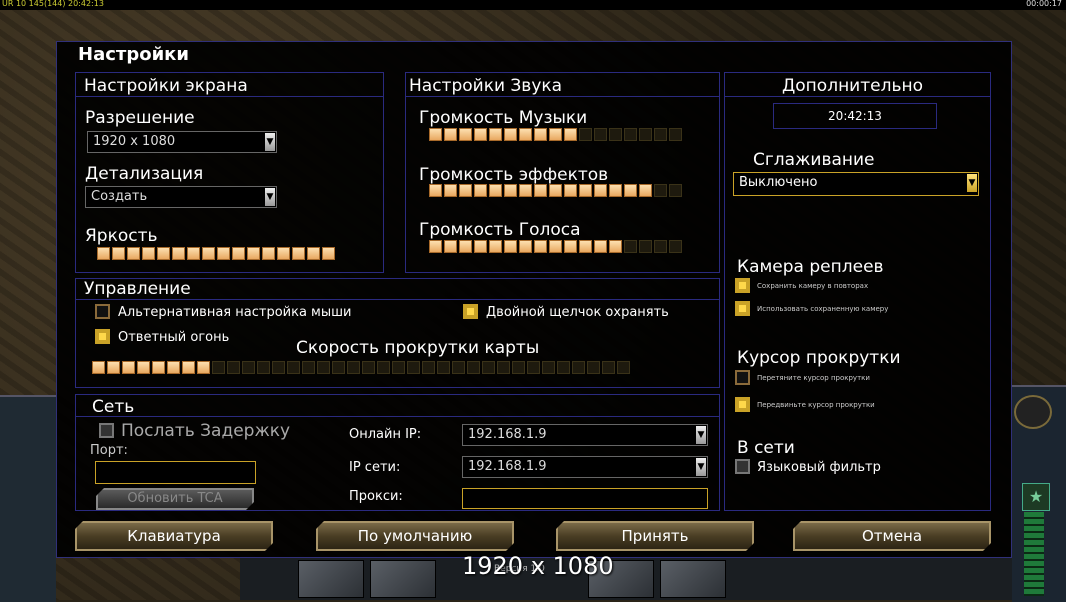 Image resolution: width=1066 pixels, height=602 pixels. I want to click on move-cursor-checkbox, so click(742, 404).